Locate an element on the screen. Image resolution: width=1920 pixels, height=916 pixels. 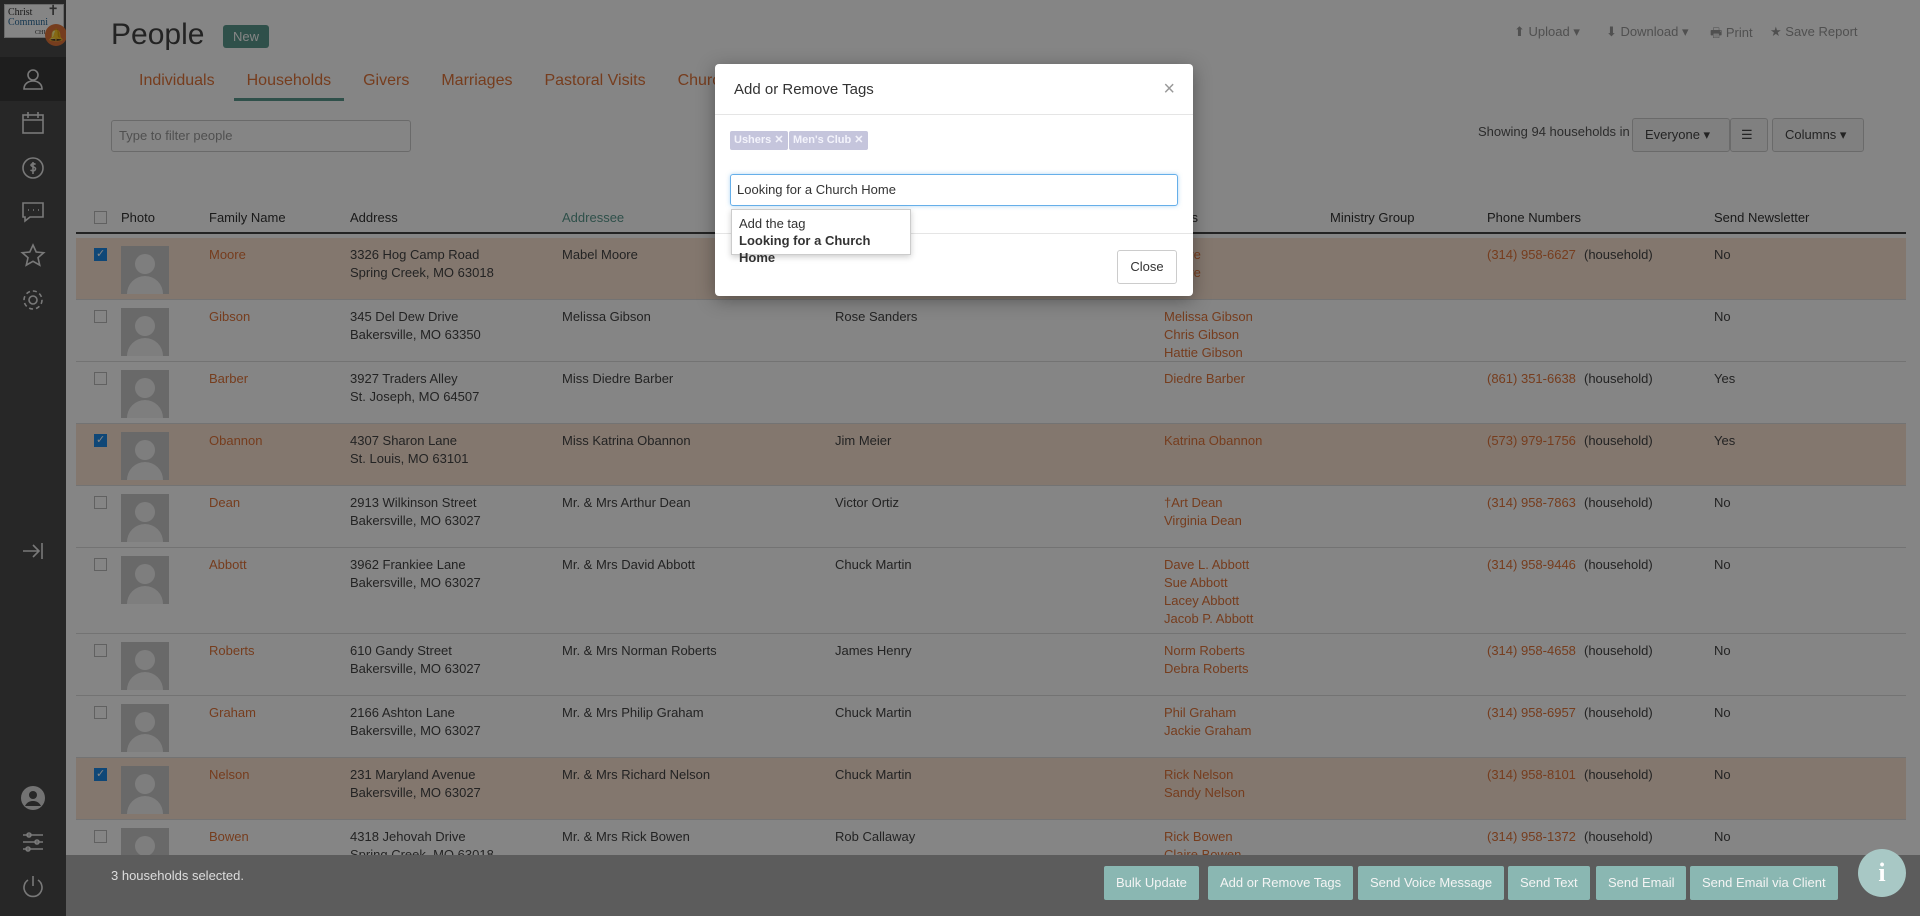
send-email-via-client-button: Send Email via Client is located at coordinates (1764, 883).